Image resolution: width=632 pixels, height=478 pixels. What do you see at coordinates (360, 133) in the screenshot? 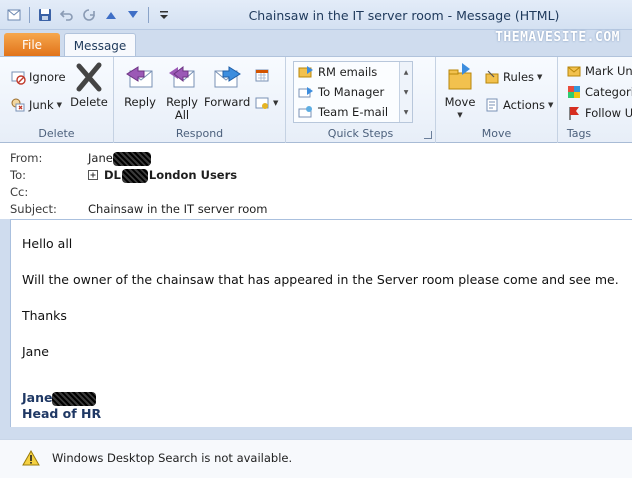
I see `quick-steps-group-label: Quick Steps` at bounding box center [360, 133].